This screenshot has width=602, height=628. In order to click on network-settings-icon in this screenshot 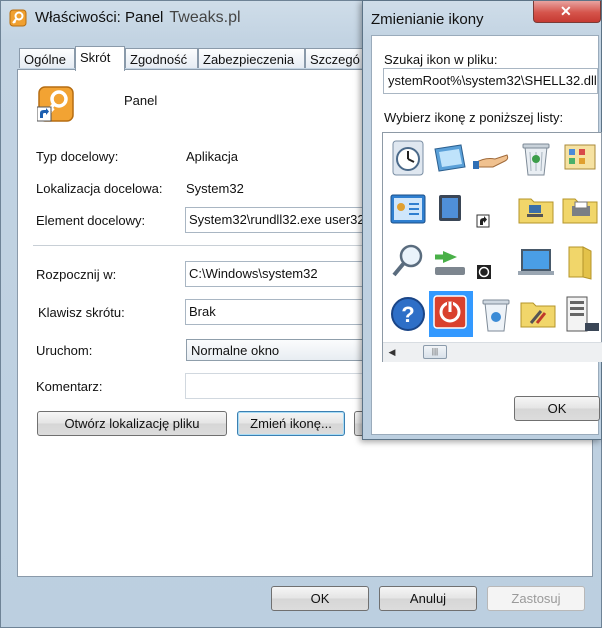, I will do `click(408, 210)`.